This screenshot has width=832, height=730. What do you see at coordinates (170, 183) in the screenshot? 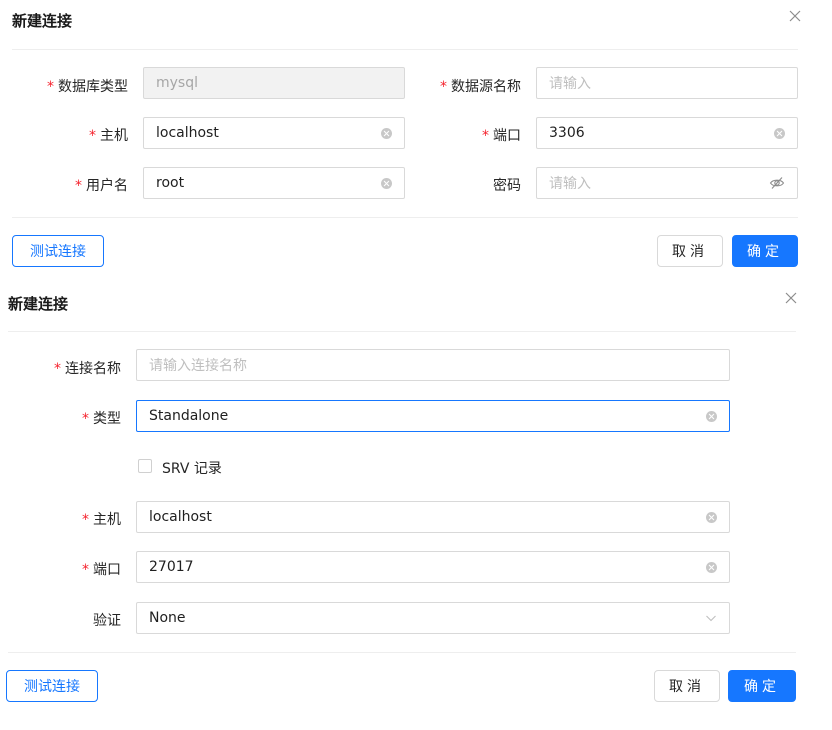
I see `username-value: root` at bounding box center [170, 183].